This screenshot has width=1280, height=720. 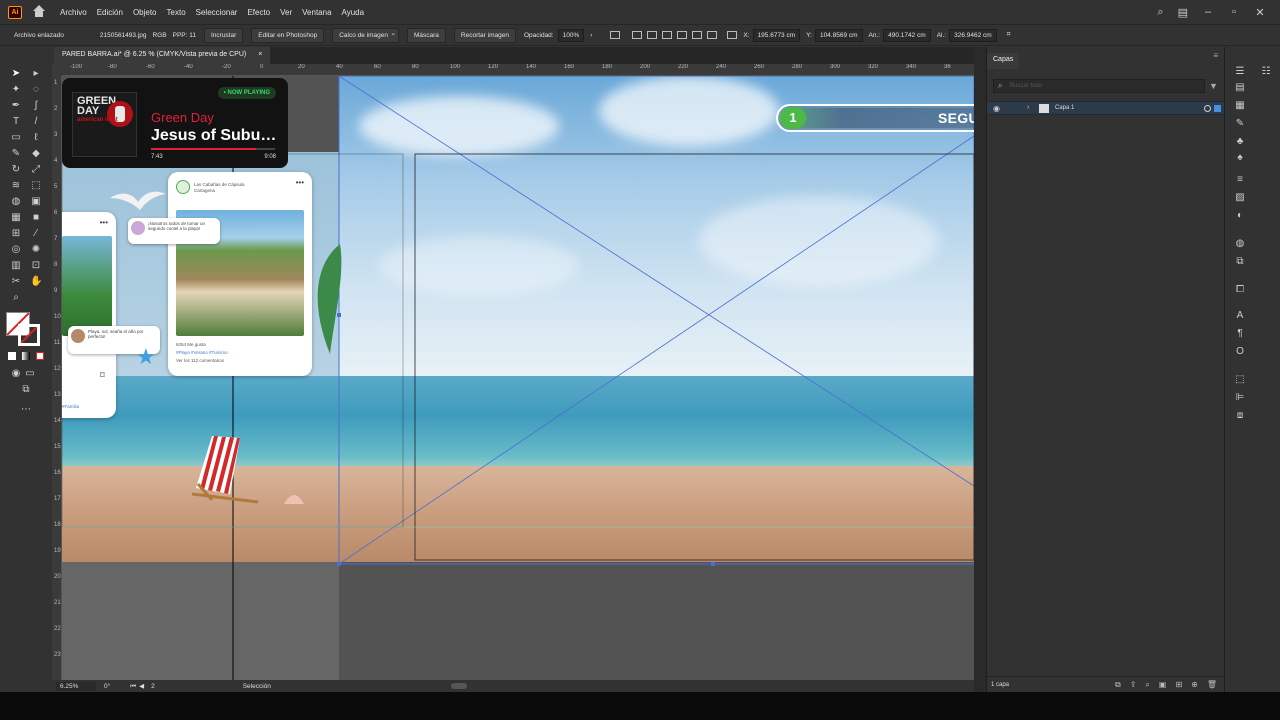 I want to click on free-transform-tool-icon: ⬚, so click(x=36, y=186).